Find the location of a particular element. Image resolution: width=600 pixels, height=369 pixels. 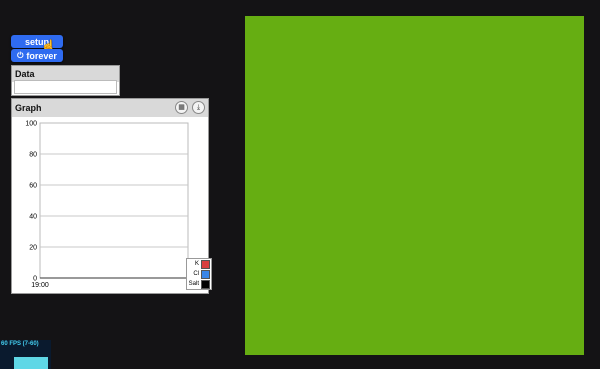

legend-label: Salt is located at coordinates (193, 284).